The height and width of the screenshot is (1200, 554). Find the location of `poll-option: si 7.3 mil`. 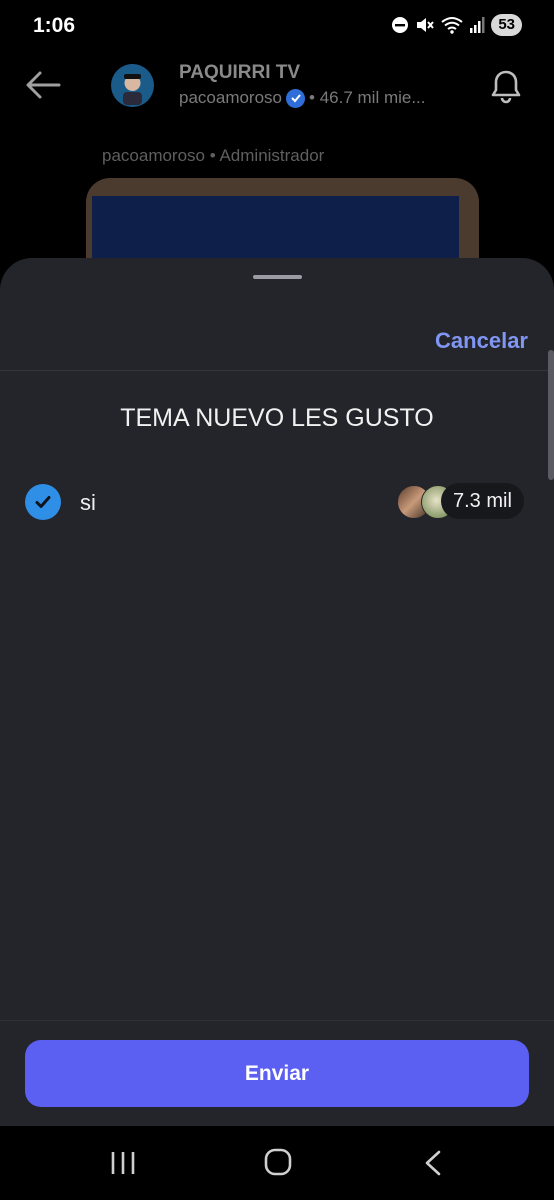

poll-option: si 7.3 mil is located at coordinates (277, 503).